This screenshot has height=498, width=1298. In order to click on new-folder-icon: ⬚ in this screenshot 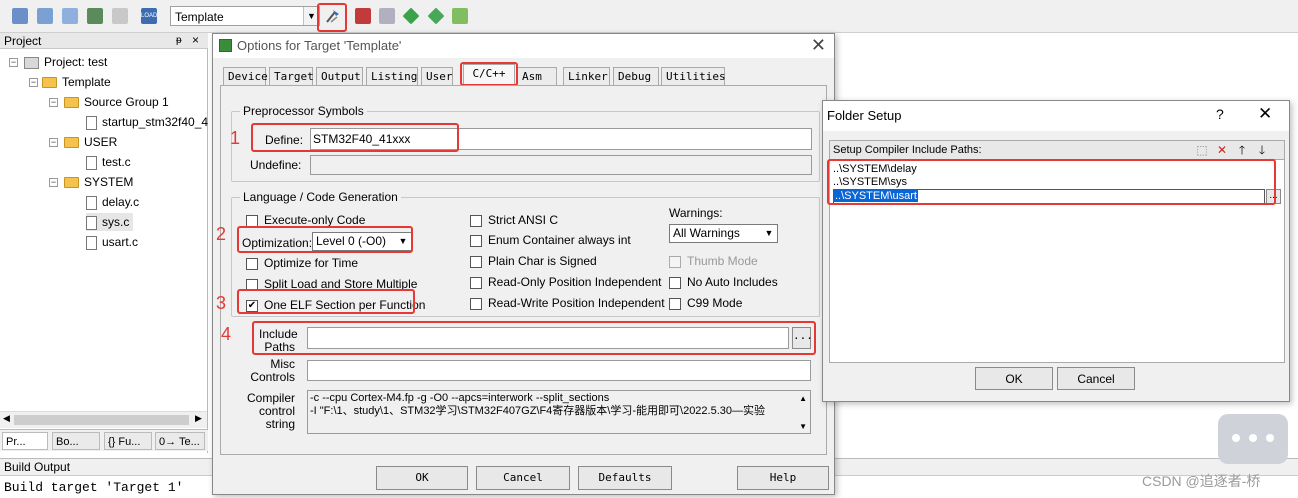, I will do `click(1202, 150)`.